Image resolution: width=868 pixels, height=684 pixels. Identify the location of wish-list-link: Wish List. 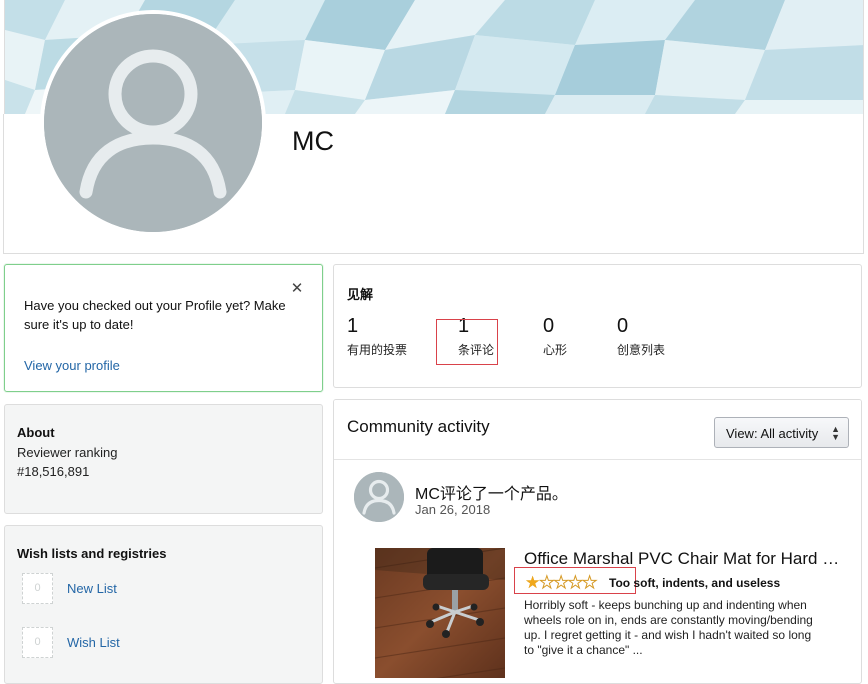
(93, 642).